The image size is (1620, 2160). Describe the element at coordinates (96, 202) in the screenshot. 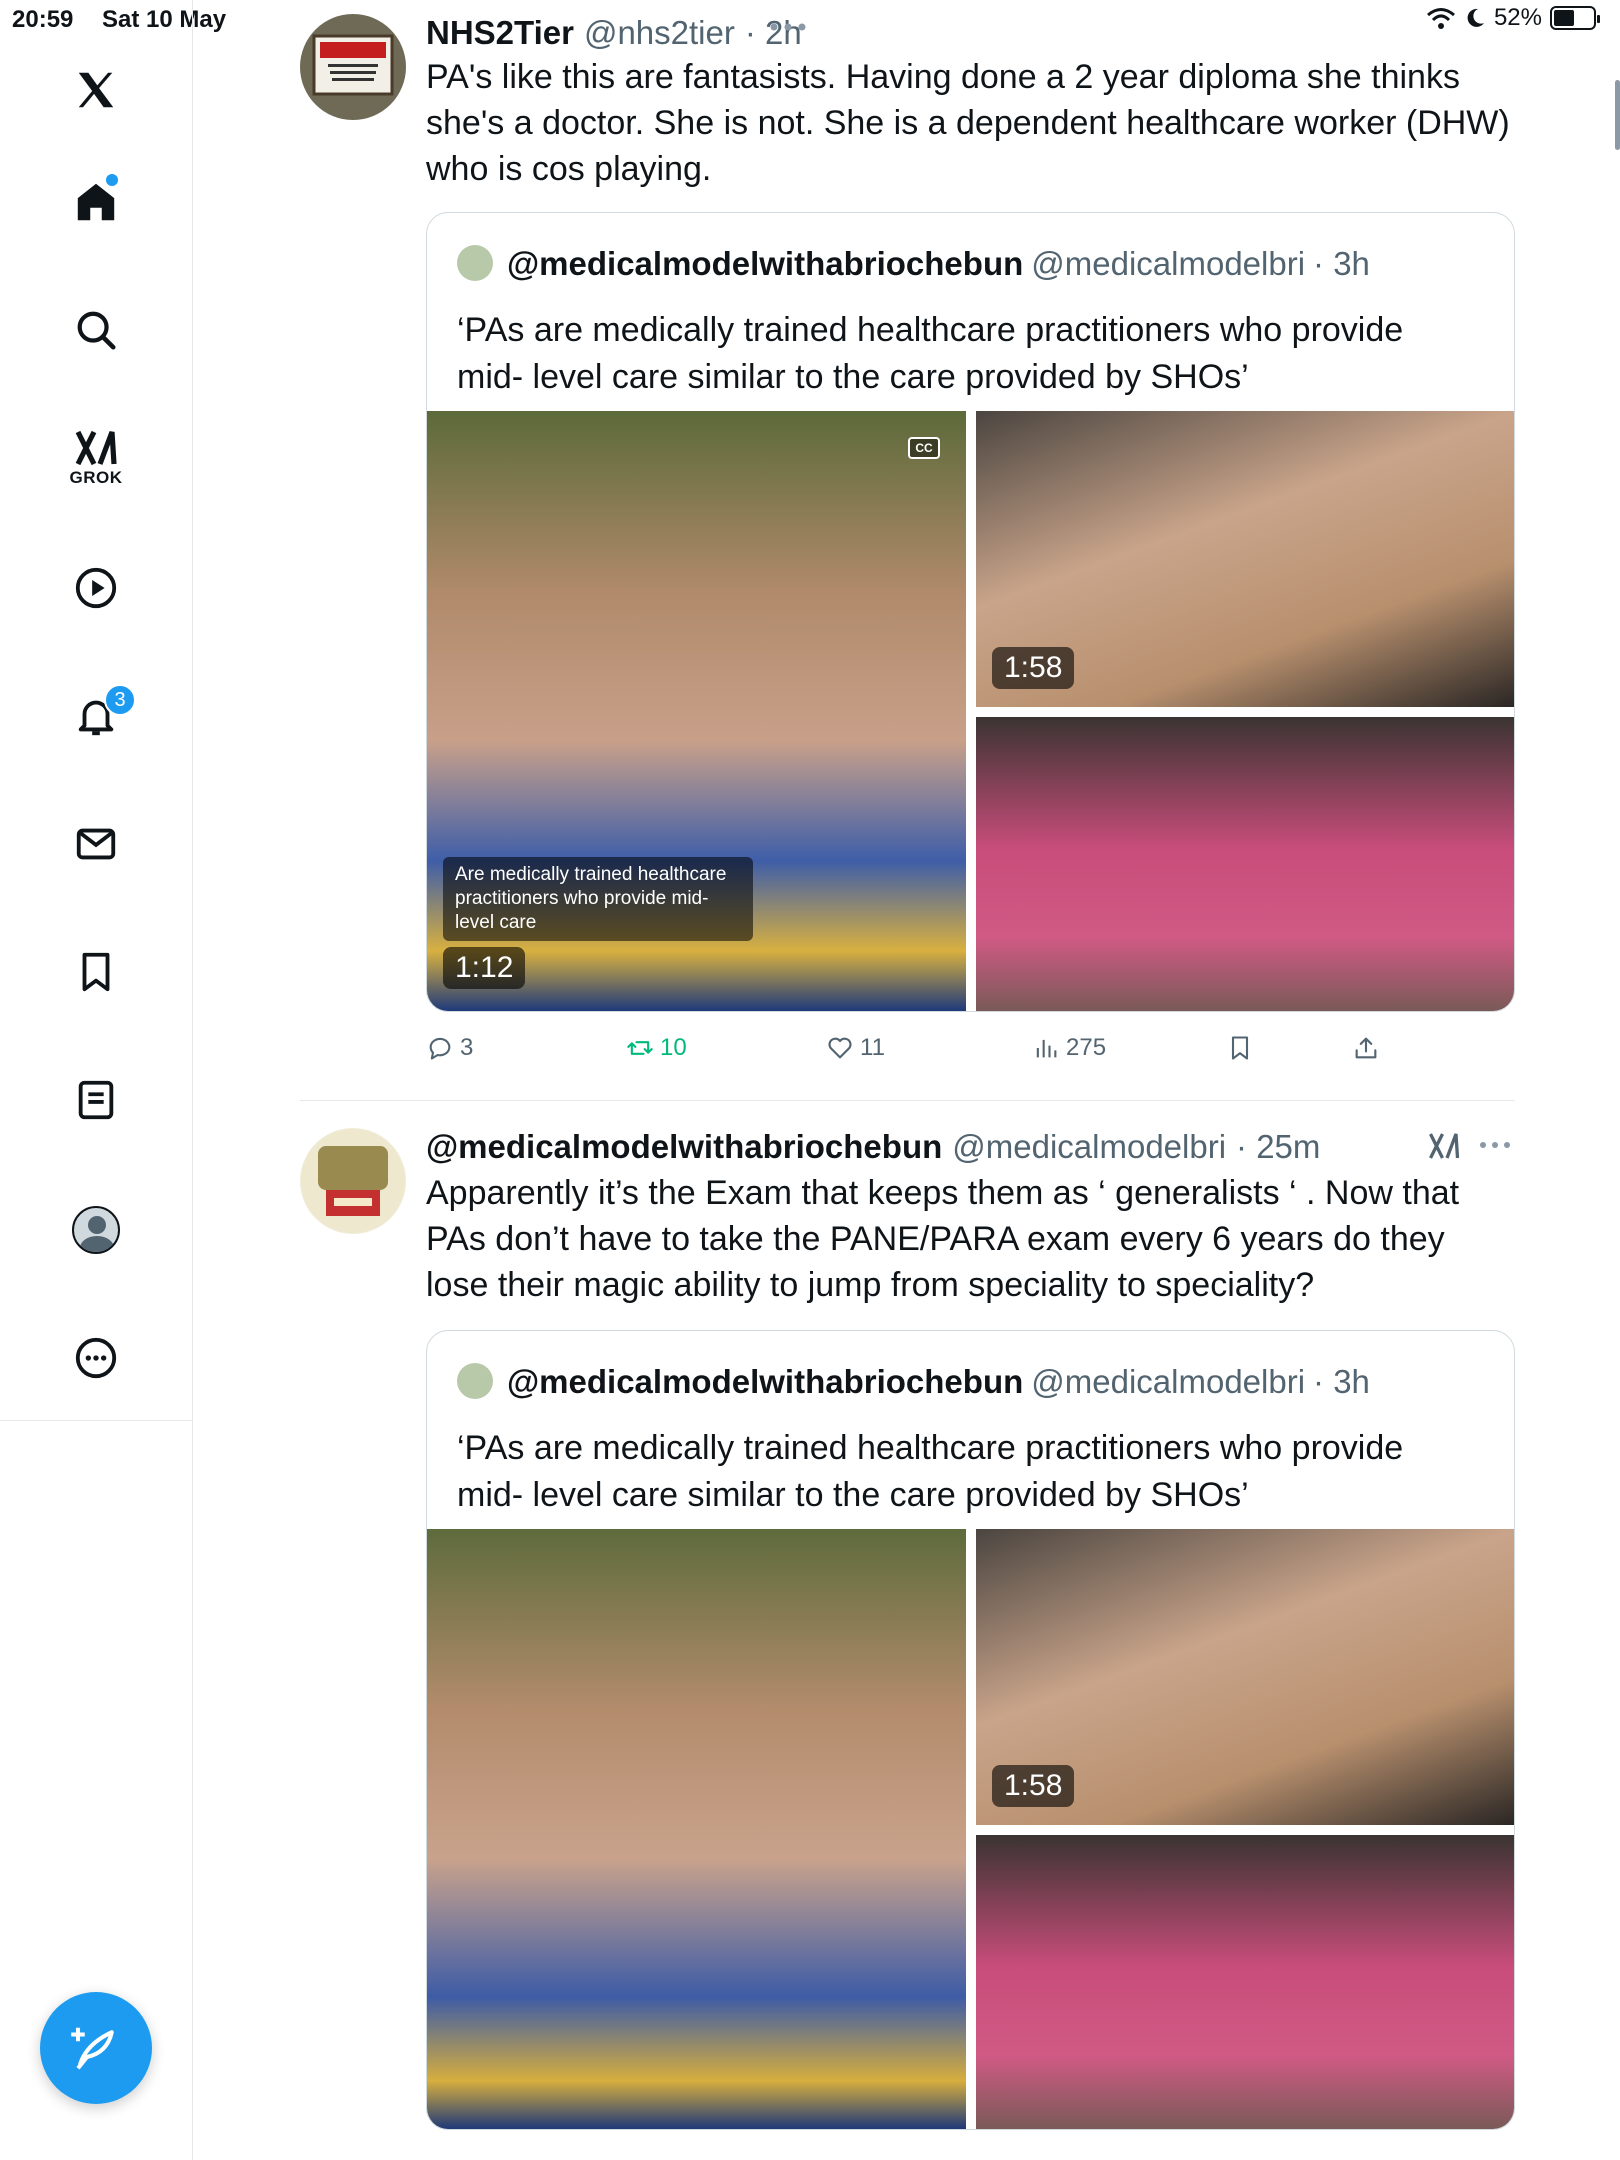

I see `home-icon` at that location.